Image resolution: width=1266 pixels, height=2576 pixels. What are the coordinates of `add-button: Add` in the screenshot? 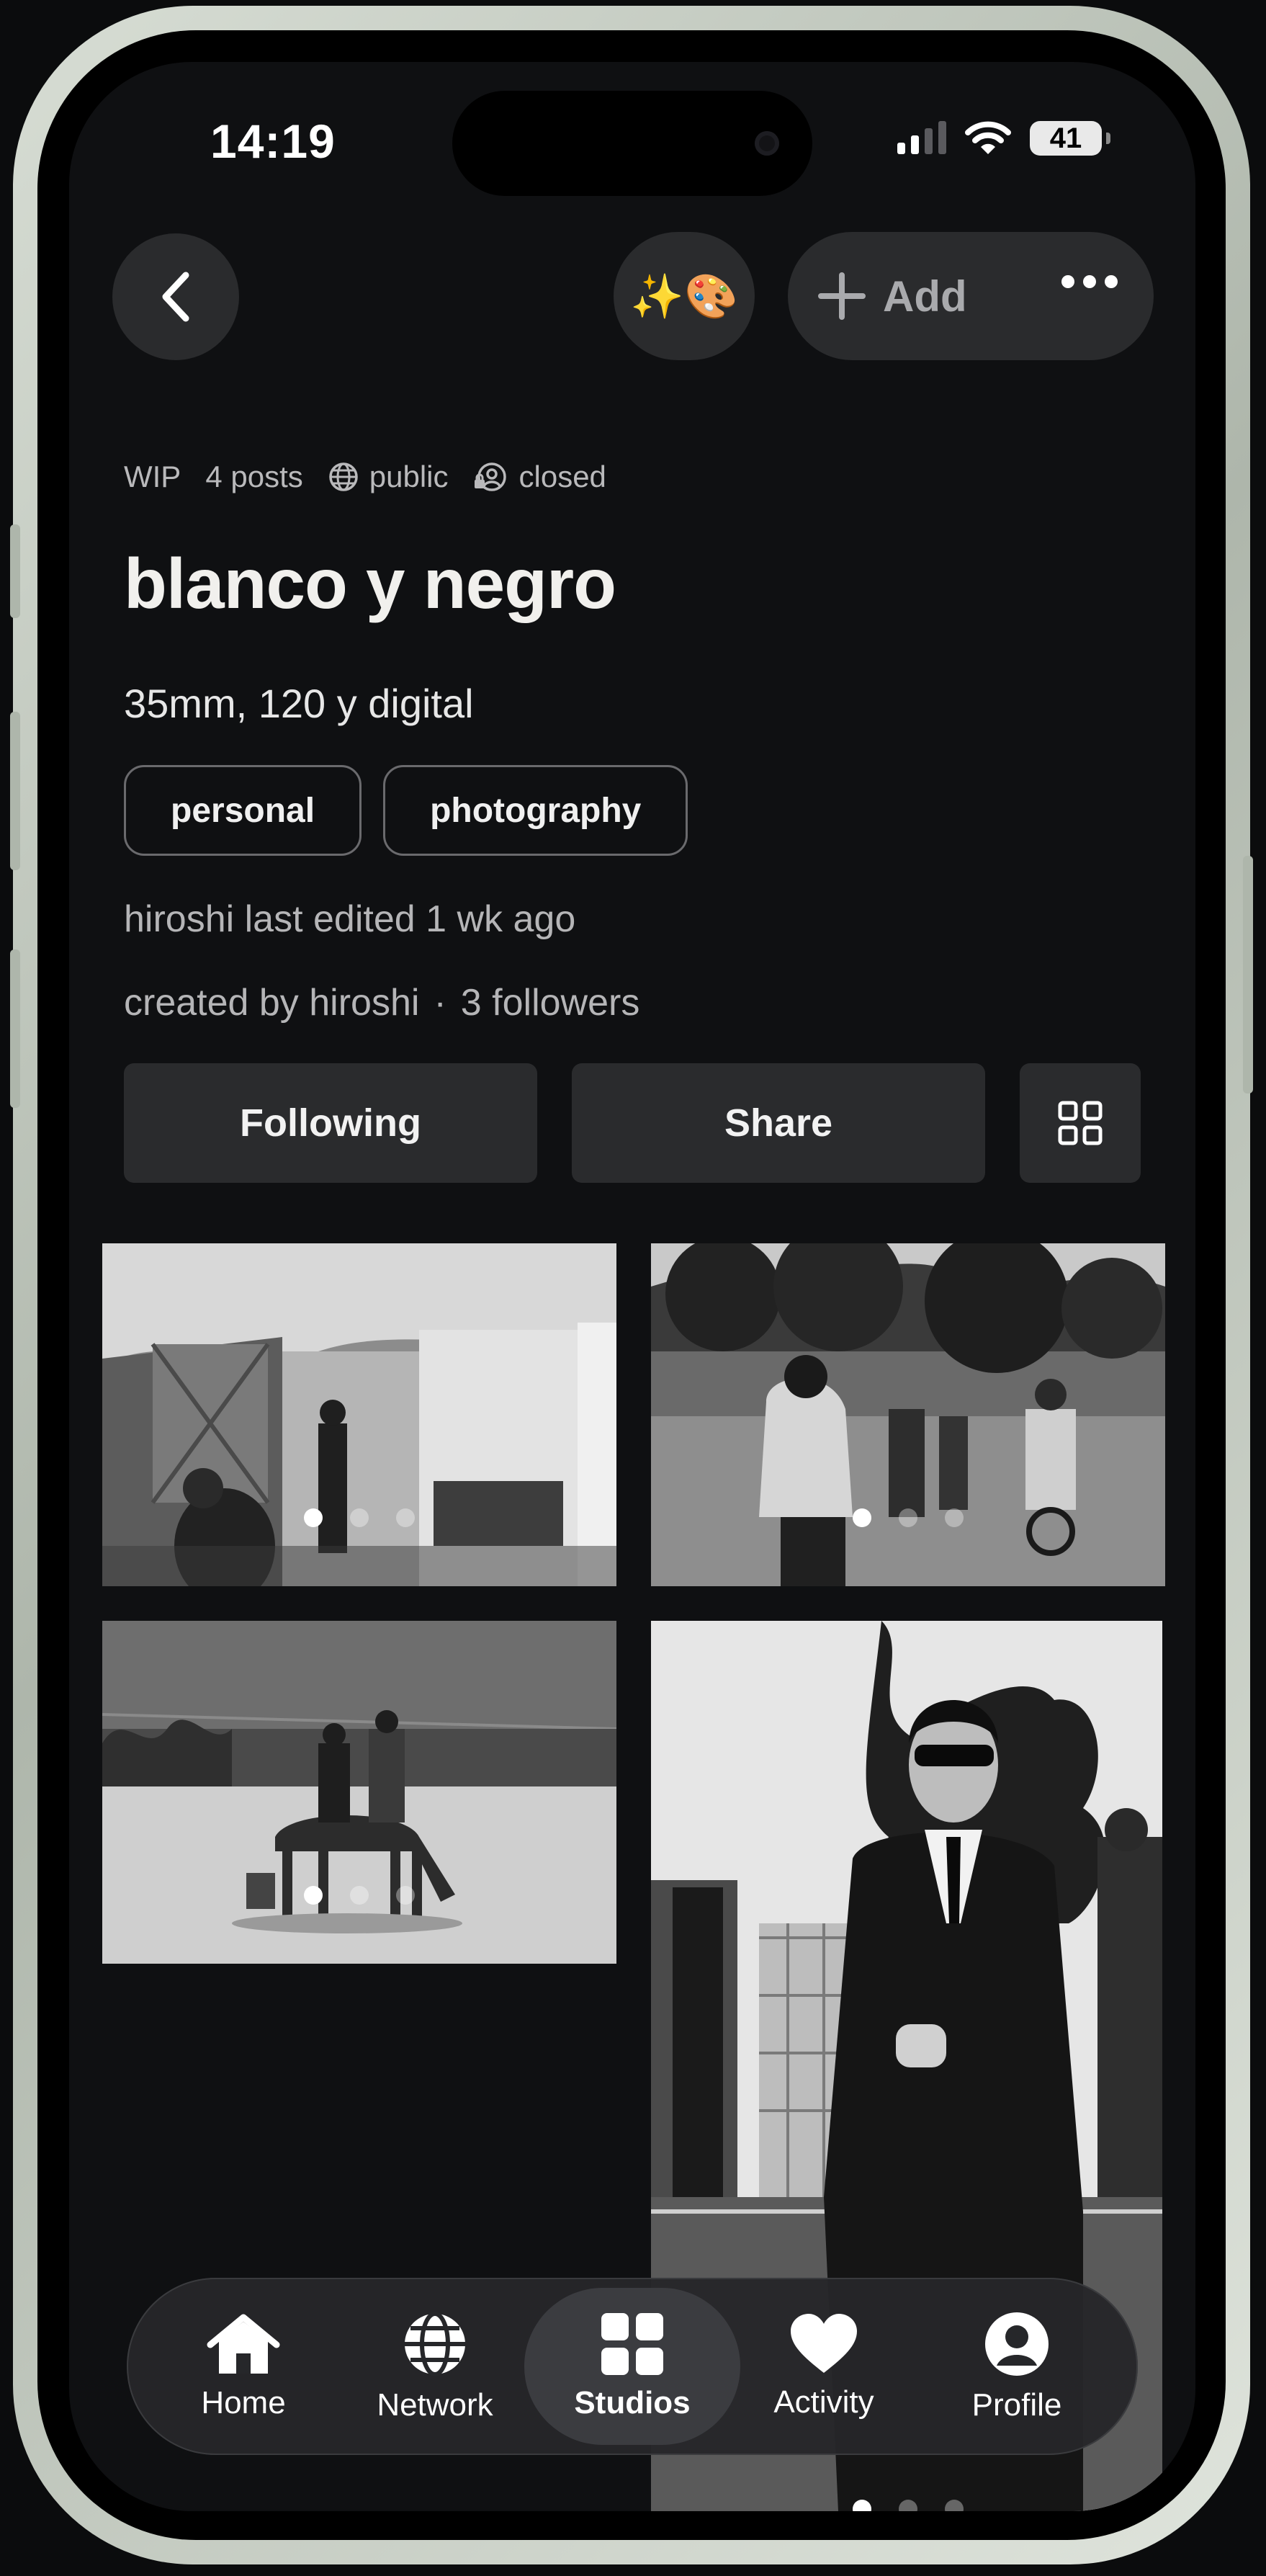 It's located at (878, 296).